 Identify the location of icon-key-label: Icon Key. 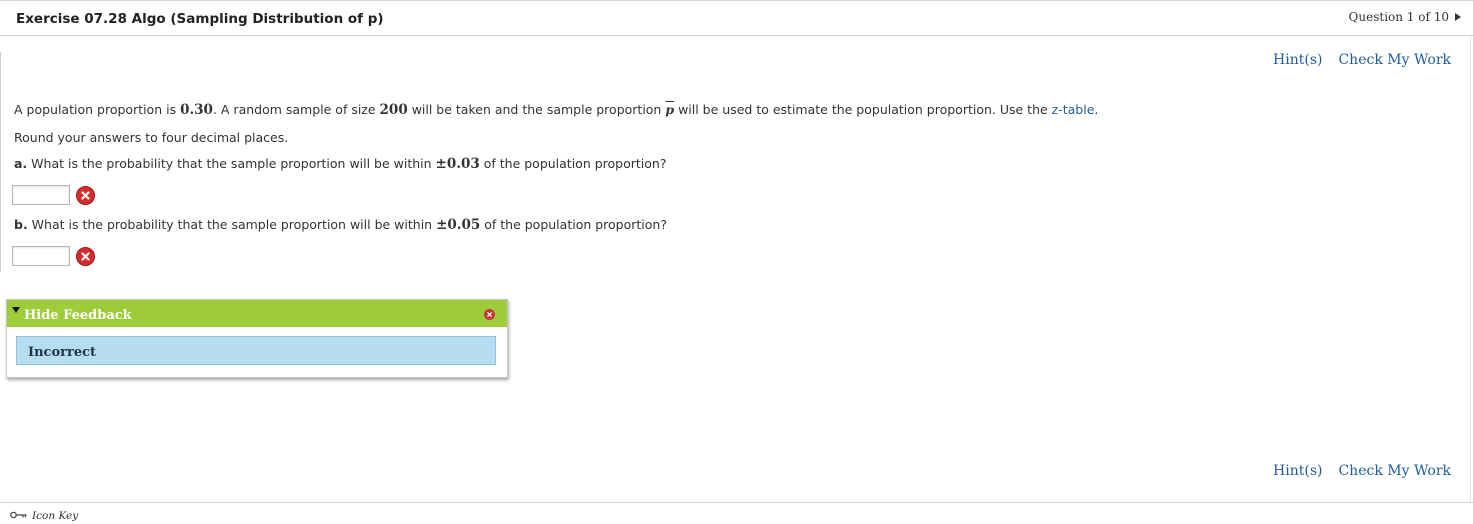
(55, 516).